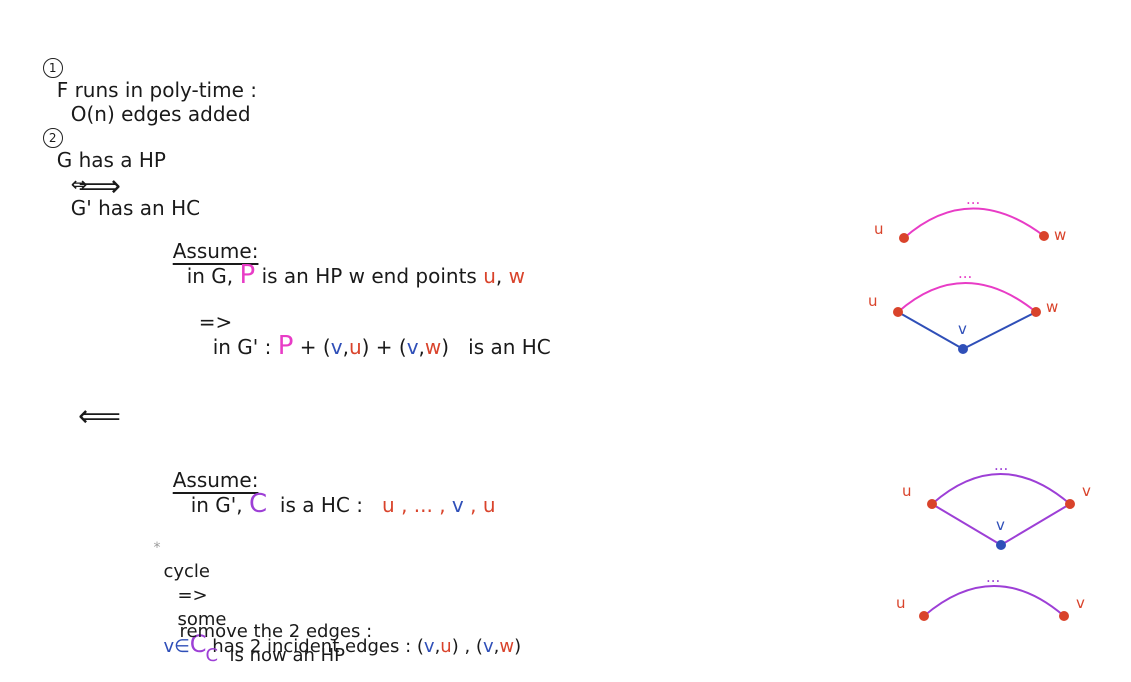 This screenshot has width=1131, height=682. Describe the element at coordinates (1060, 235) in the screenshot. I see `diagram-1-right: w` at that location.